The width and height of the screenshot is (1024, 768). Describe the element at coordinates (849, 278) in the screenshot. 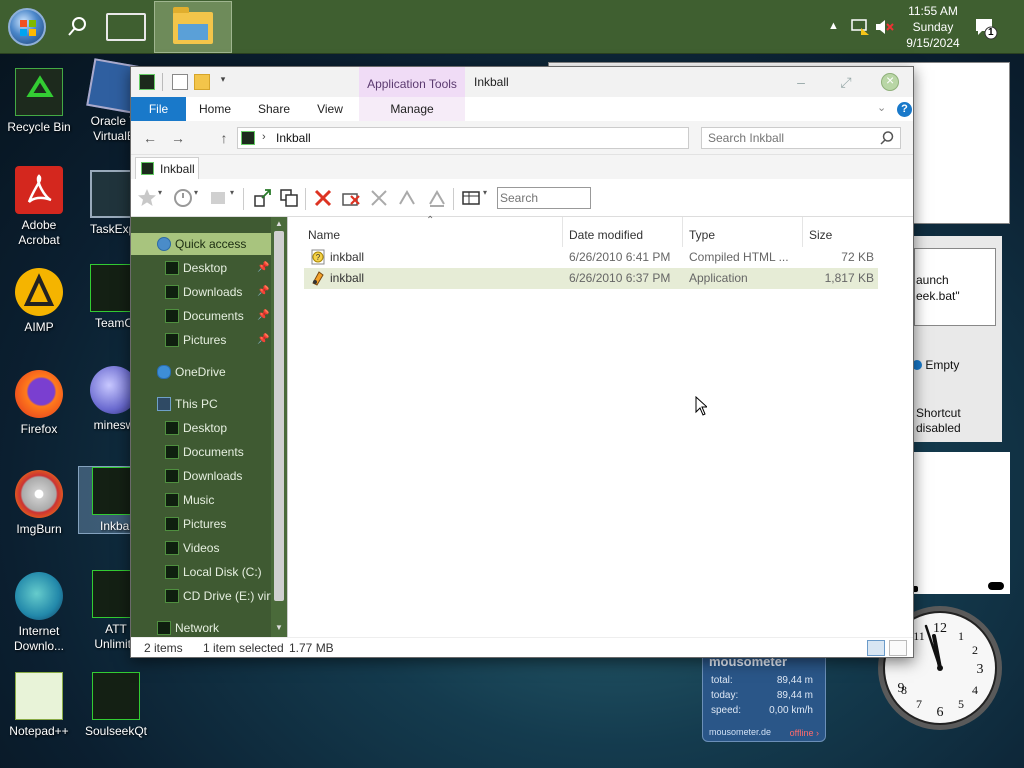

I see `file-size: 1,817 KB` at that location.